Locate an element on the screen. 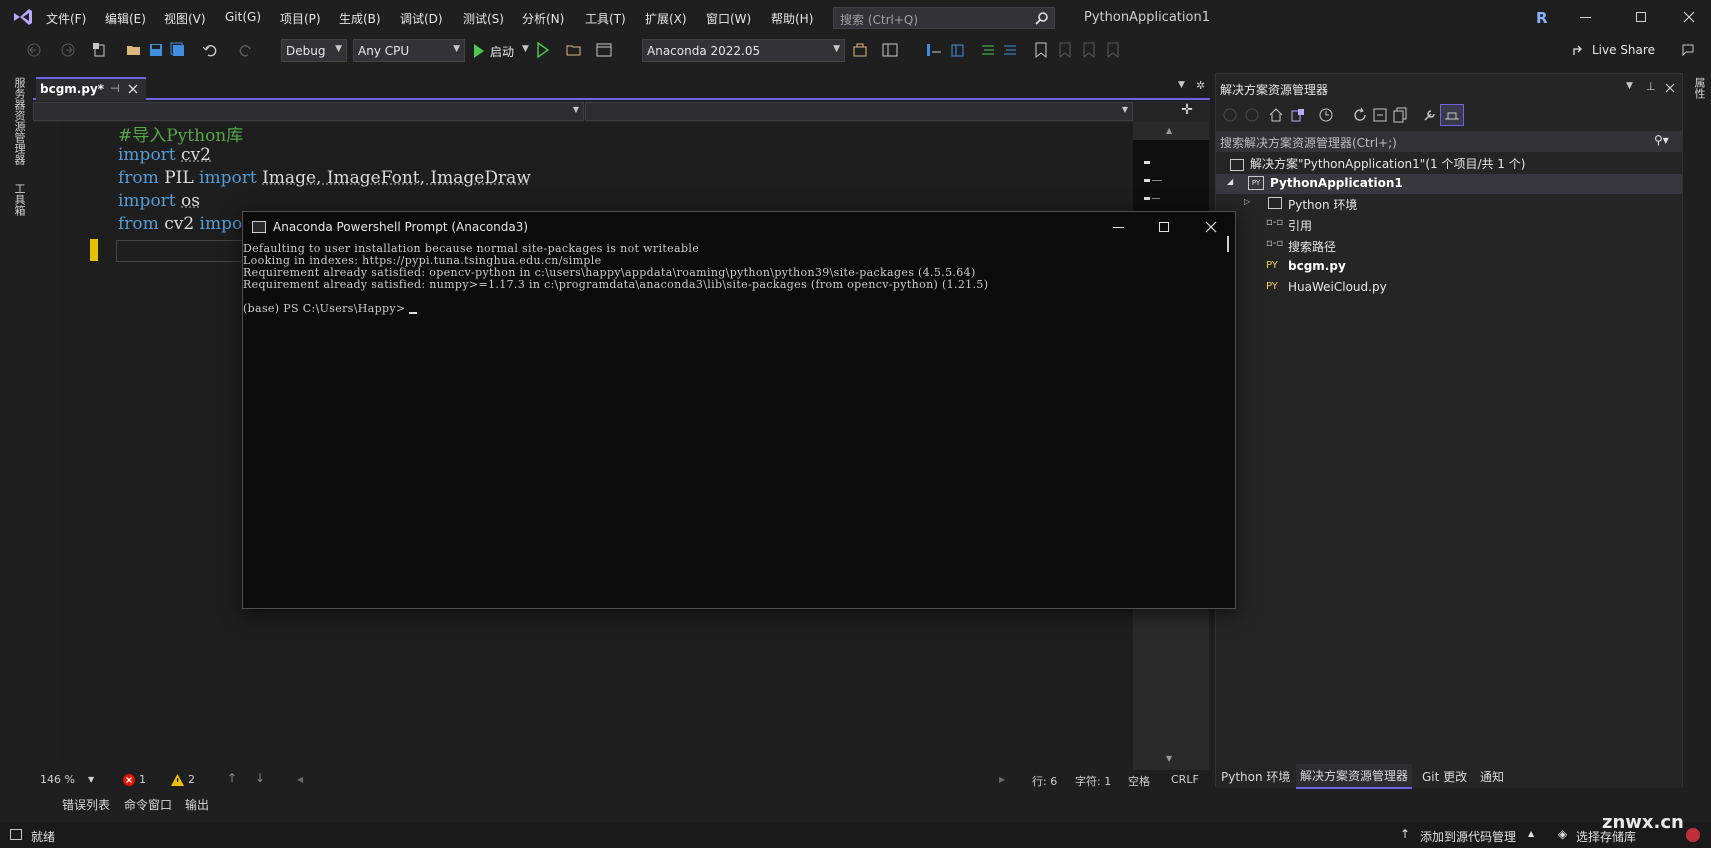  new-item-icon is located at coordinates (101, 51).